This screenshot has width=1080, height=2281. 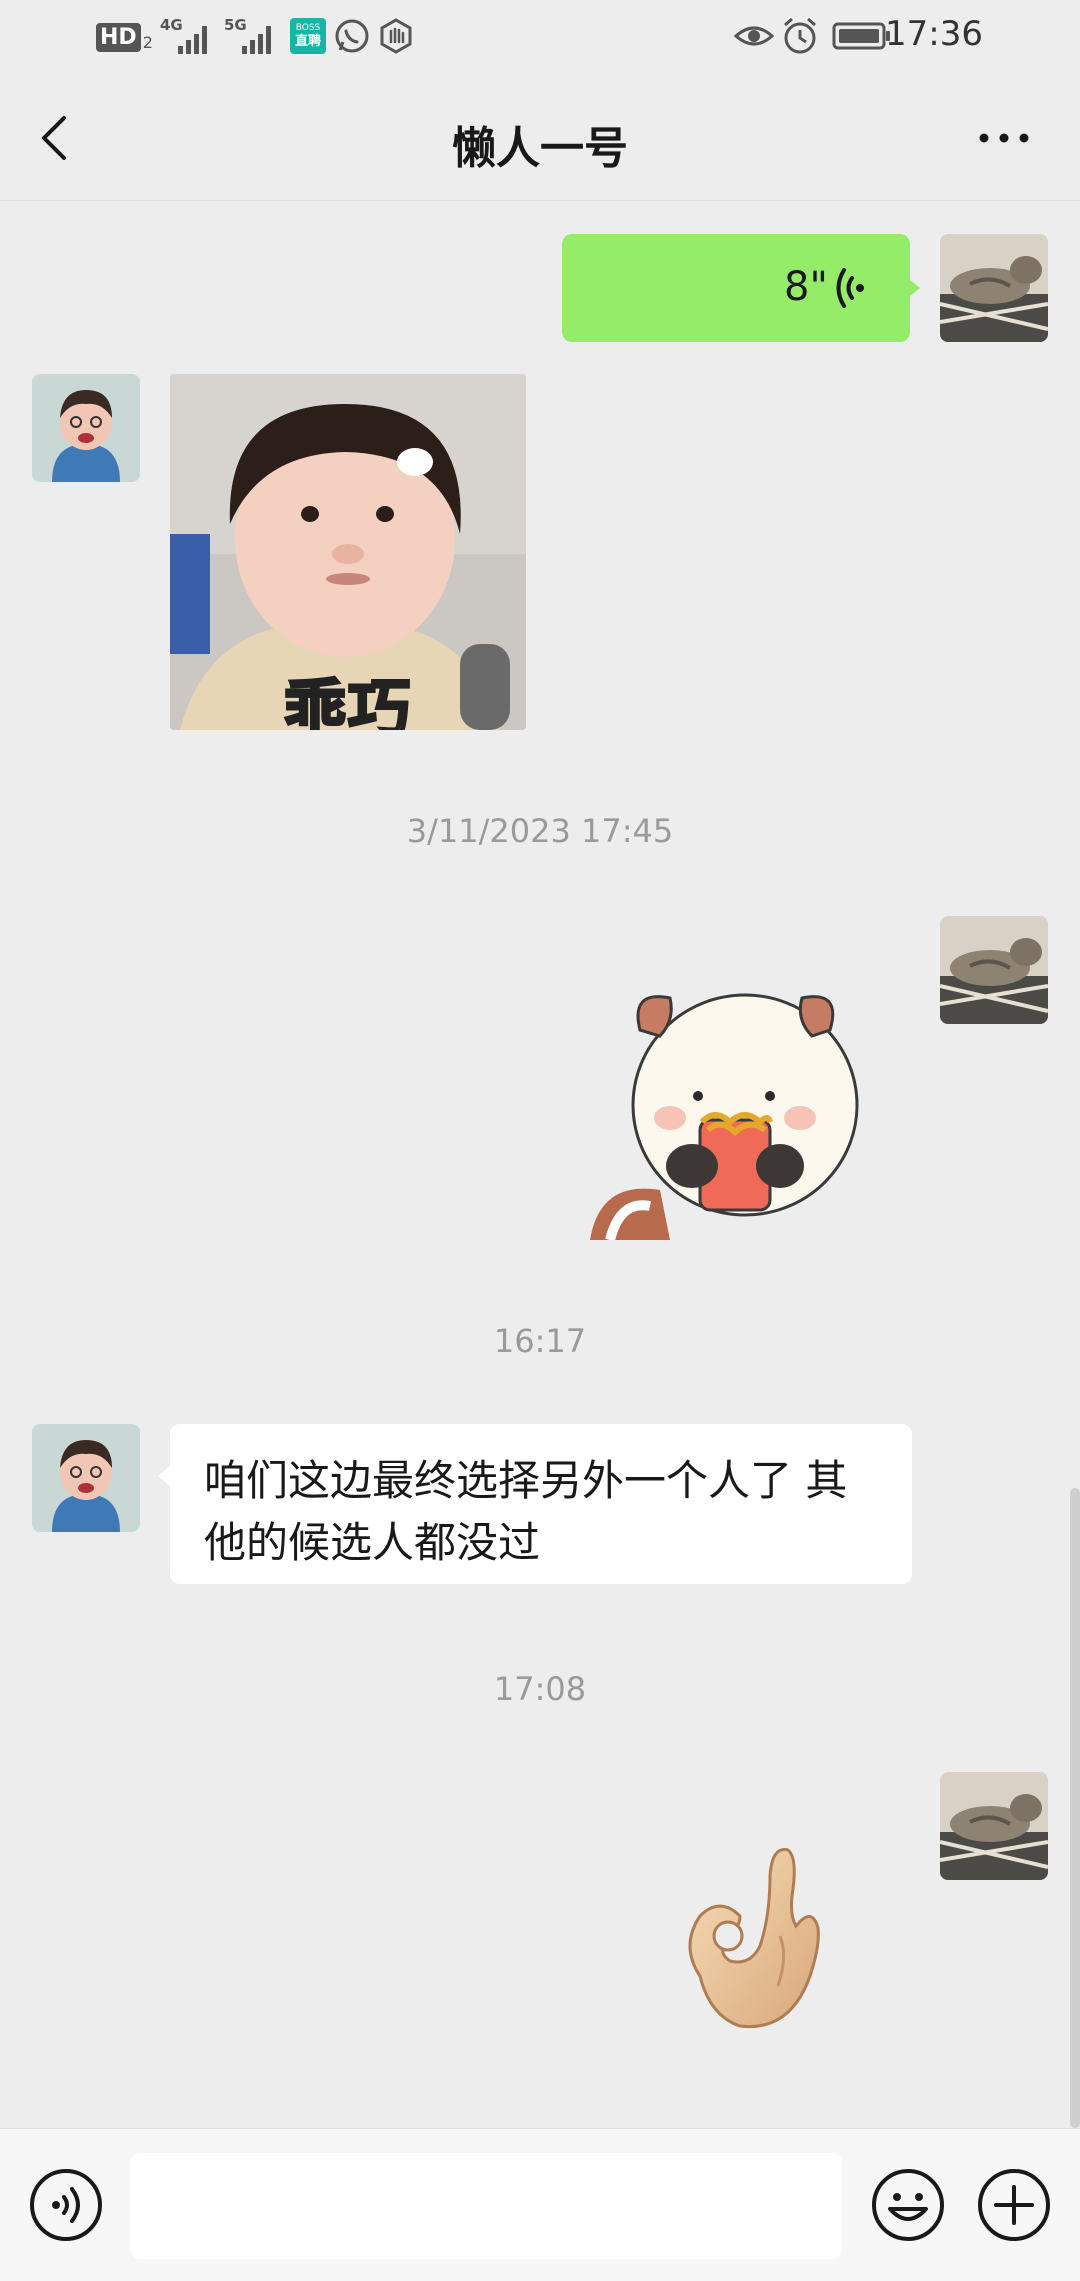 I want to click on timestamp-3: 17:08, so click(x=540, y=1689).